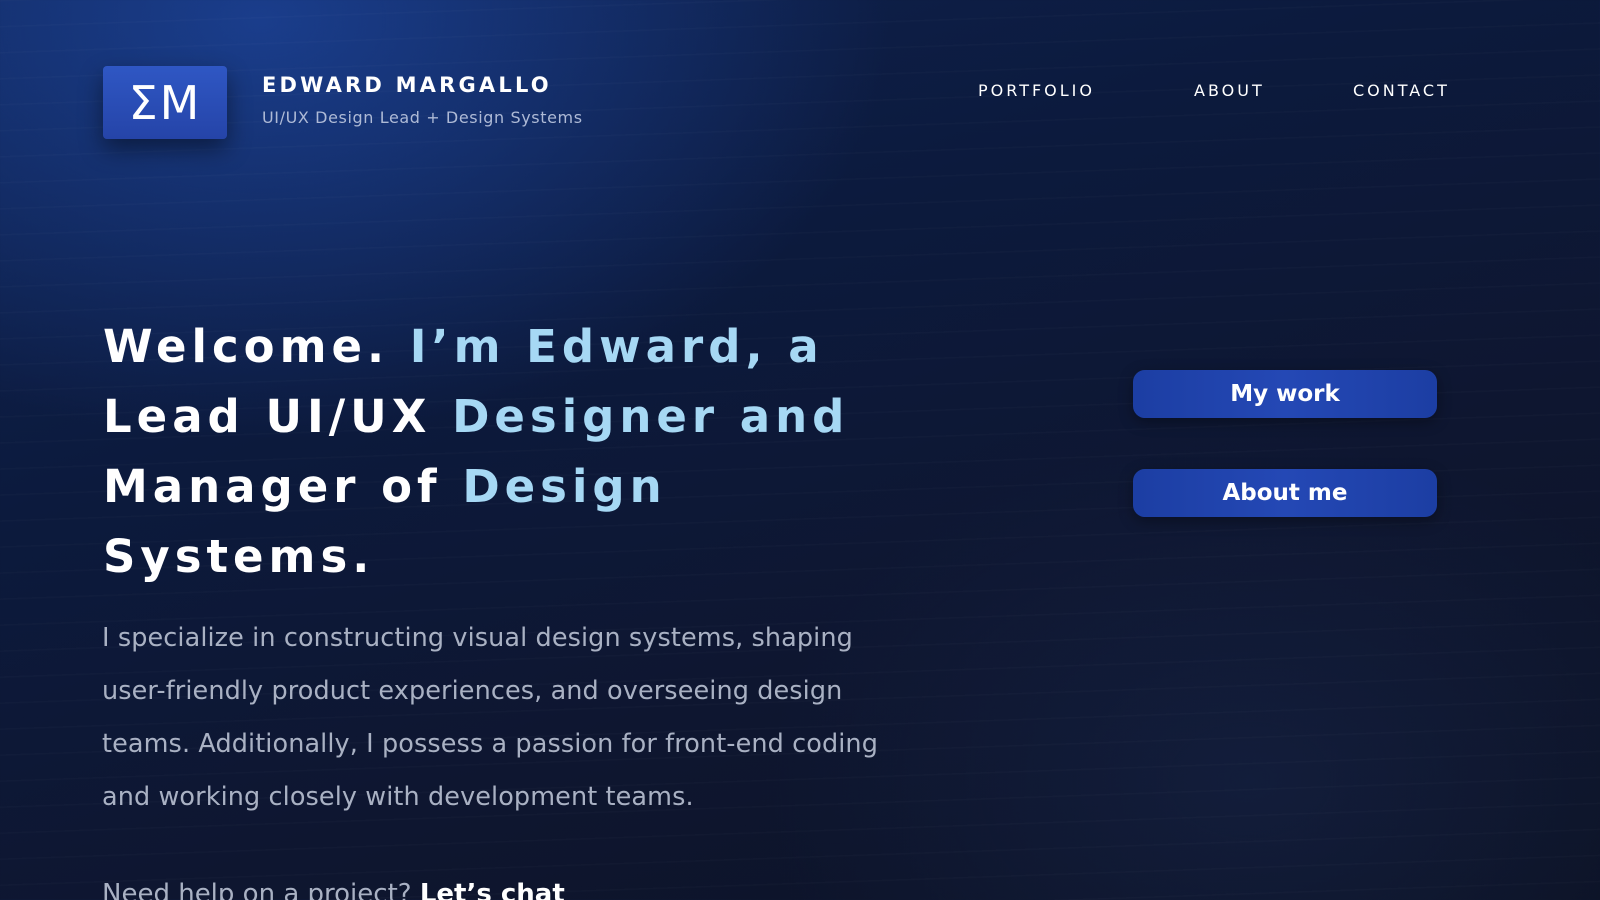 This screenshot has height=900, width=1600. What do you see at coordinates (261, 889) in the screenshot?
I see `cta-question: Need help on a project?` at bounding box center [261, 889].